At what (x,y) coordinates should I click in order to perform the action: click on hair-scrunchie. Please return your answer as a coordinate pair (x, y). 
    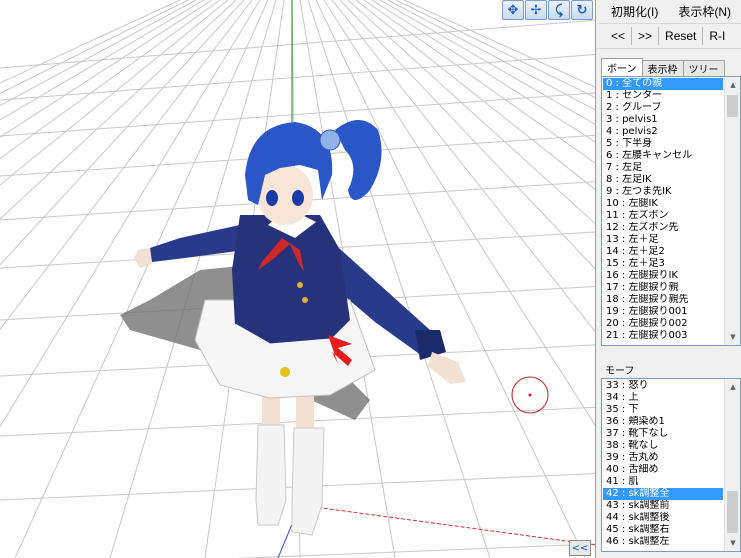
    Looking at the image, I should click on (330, 140).